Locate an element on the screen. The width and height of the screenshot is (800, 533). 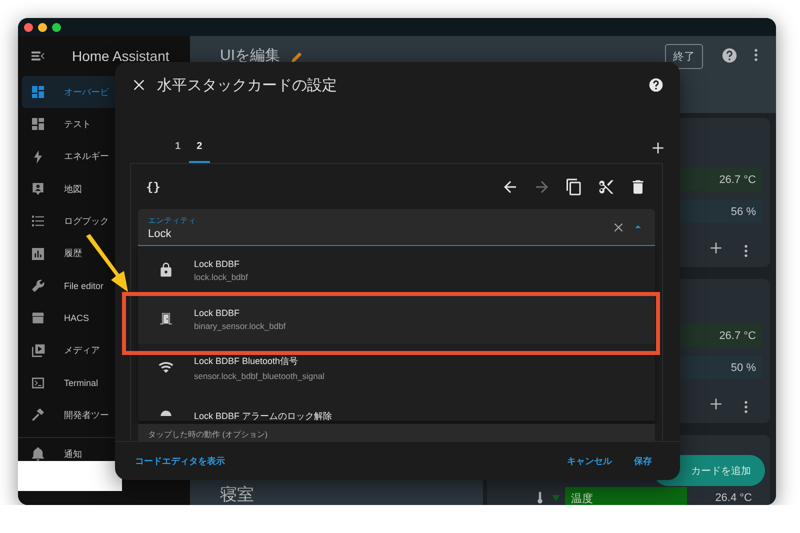
code-editor-link: コードエディタを表示 is located at coordinates (180, 461).